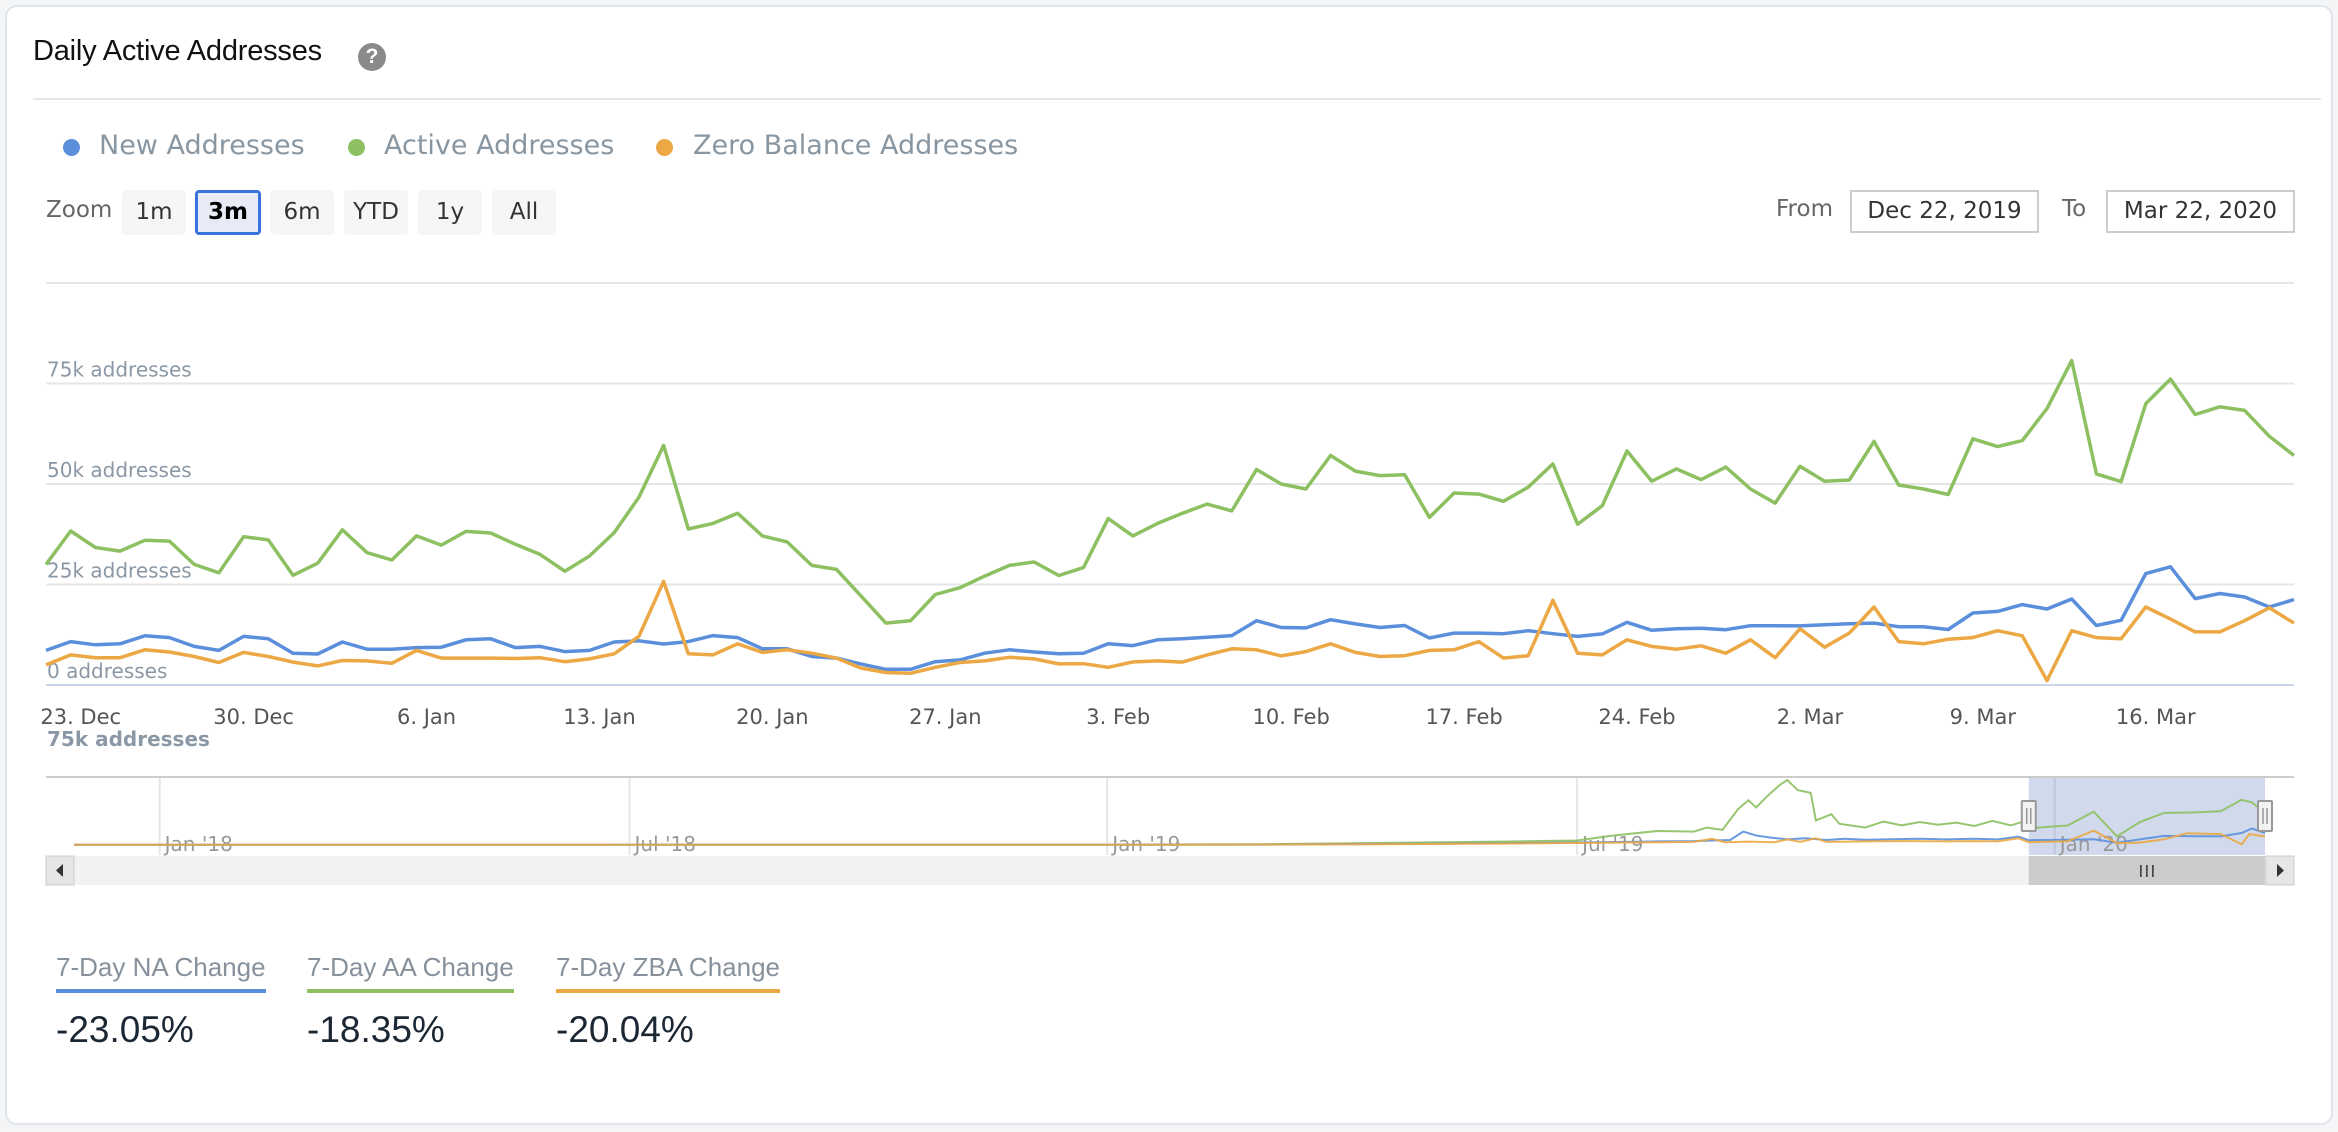 This screenshot has width=2338, height=1132. I want to click on y-tick-label: 0 addresses, so click(107, 671).